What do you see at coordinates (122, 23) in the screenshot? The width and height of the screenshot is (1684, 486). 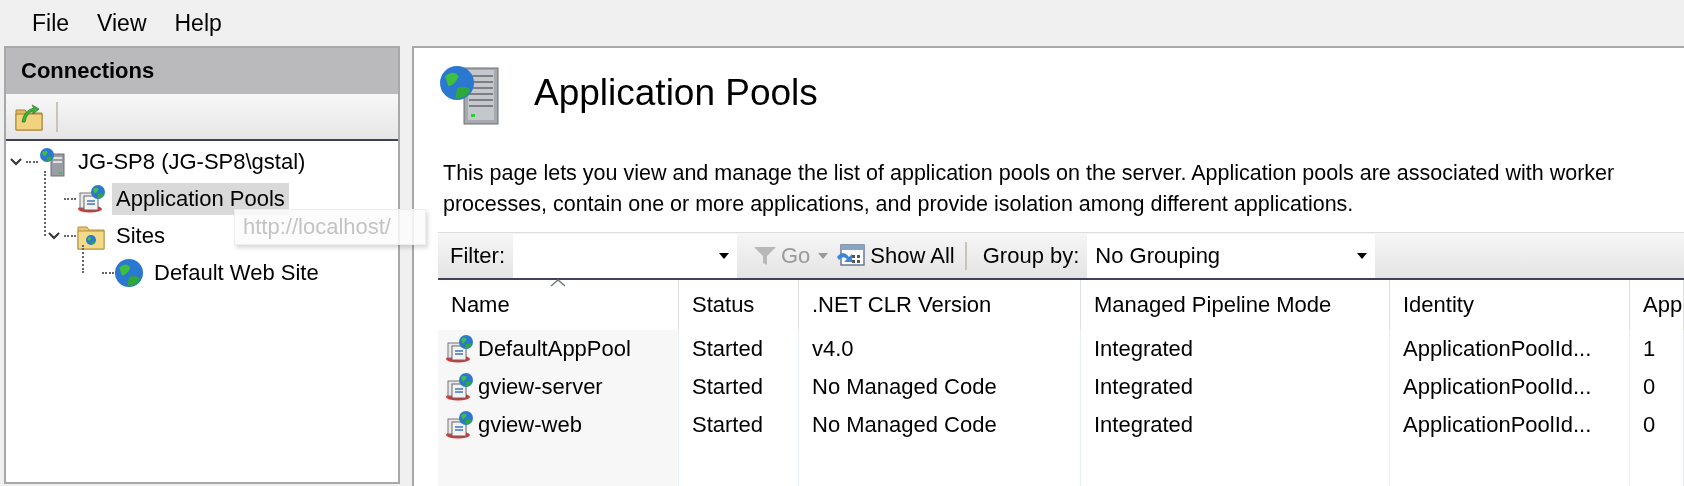 I see `menu-item: View` at bounding box center [122, 23].